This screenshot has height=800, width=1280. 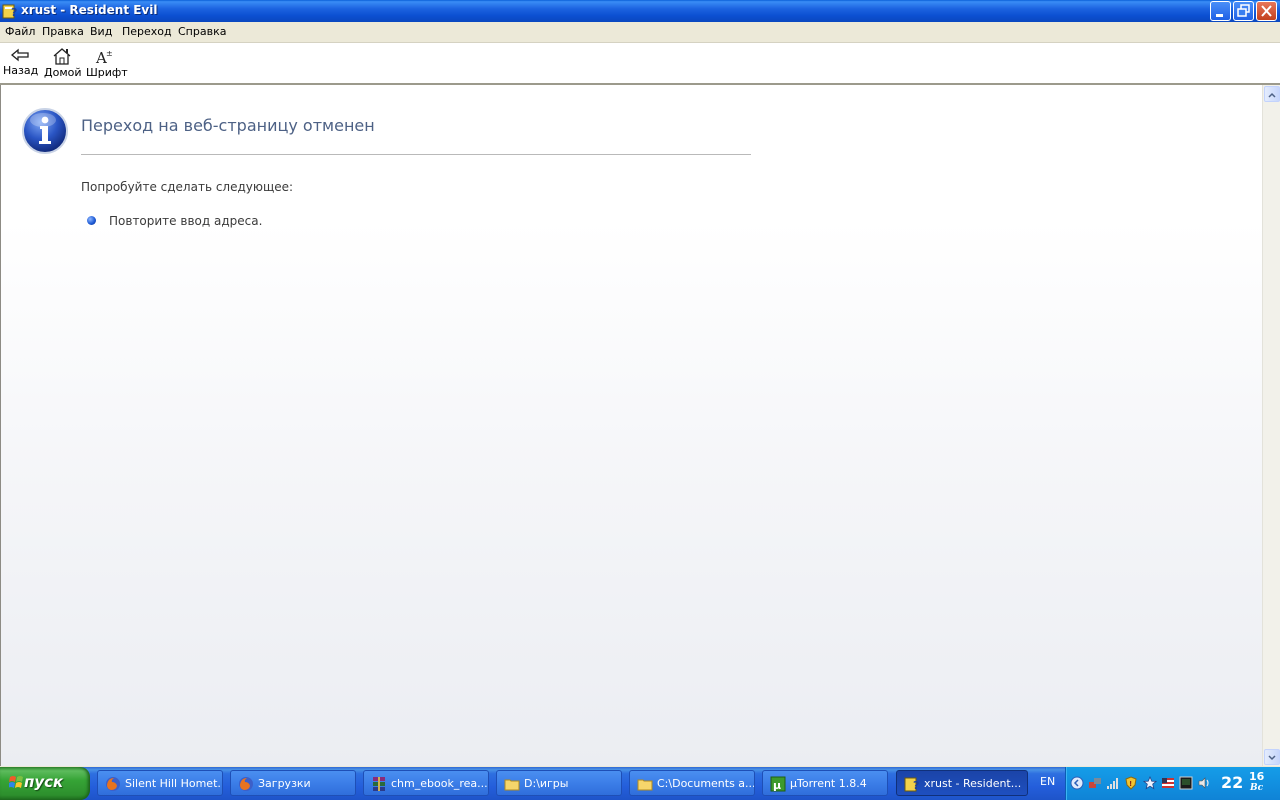 I want to click on utorrent-icon: µ, so click(x=778, y=784).